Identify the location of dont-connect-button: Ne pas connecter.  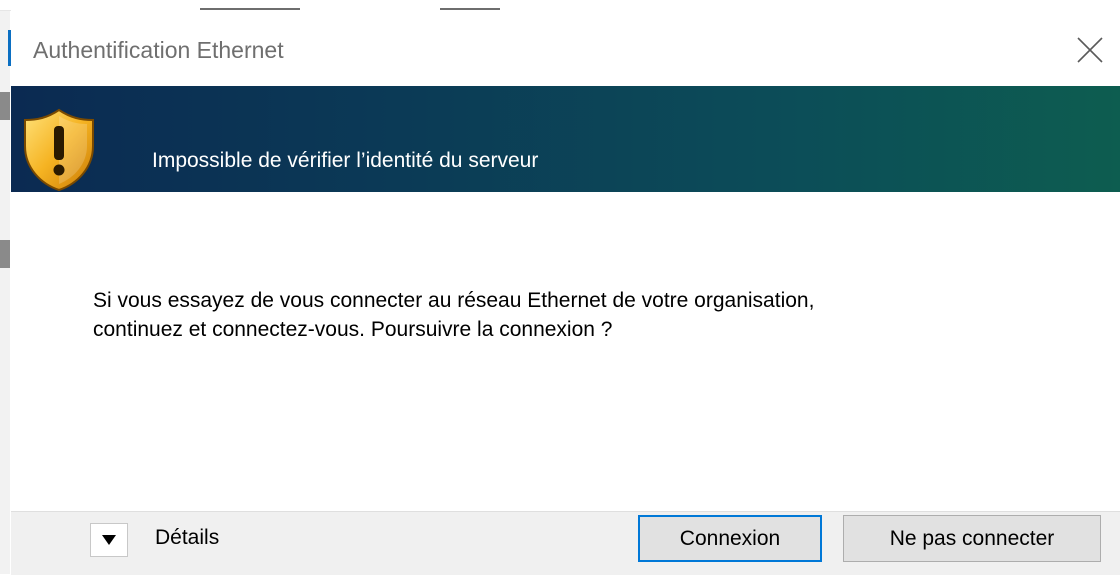
(972, 538).